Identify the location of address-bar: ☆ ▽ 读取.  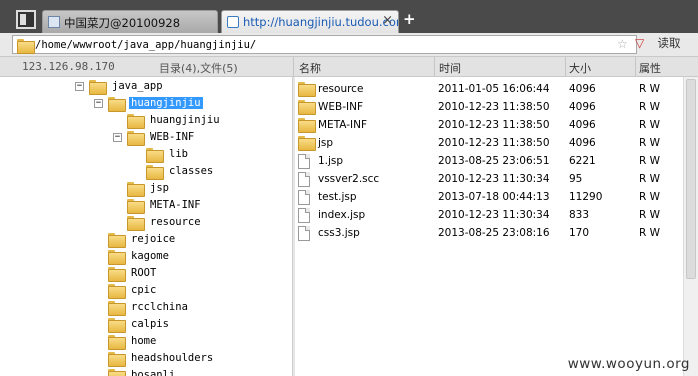
(349, 45).